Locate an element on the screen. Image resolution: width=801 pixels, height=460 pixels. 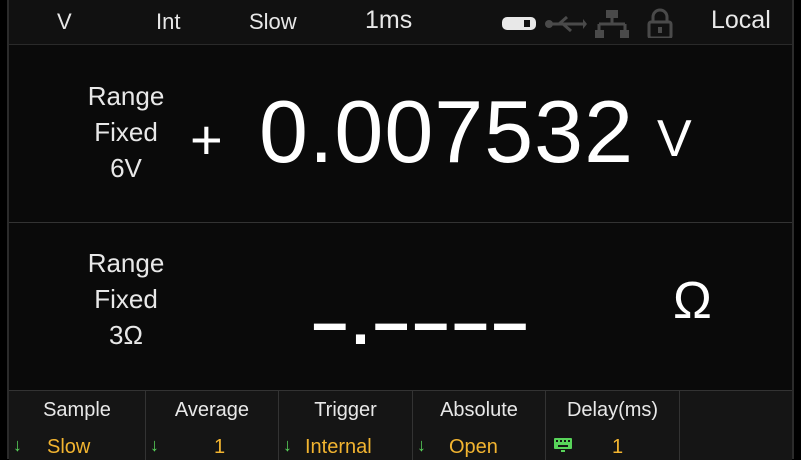
primary-range-label: Range Fixed 6V is located at coordinates (126, 132).